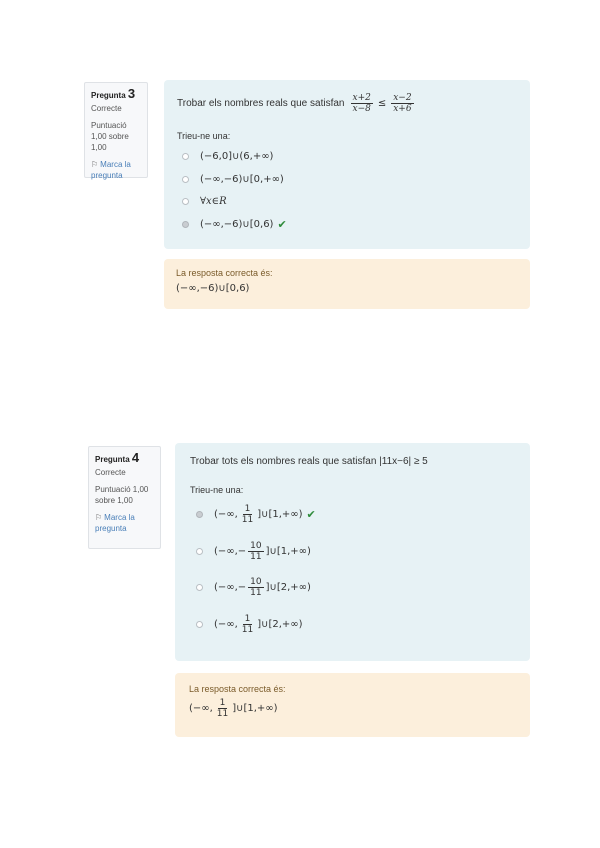  I want to click on q4-option-2: (−∞,− 10 11 ]∪[1,+∞), so click(253, 551).